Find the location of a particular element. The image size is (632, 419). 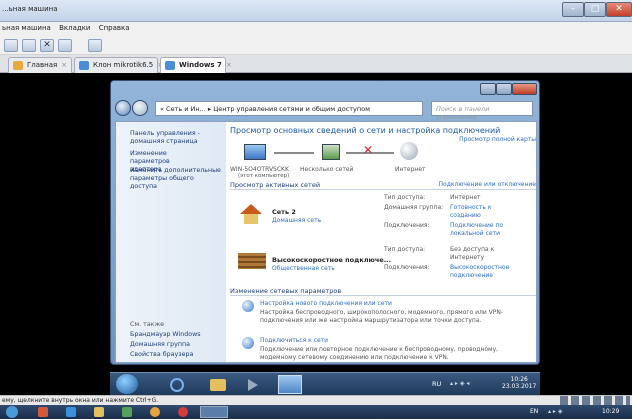

home-icon is located at coordinates (18, 65).